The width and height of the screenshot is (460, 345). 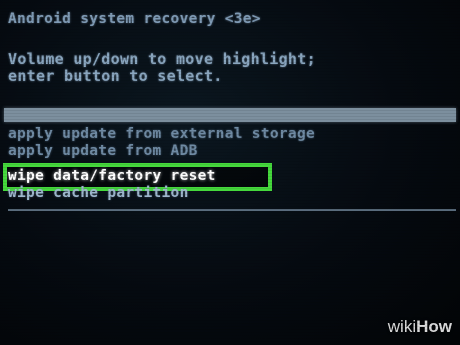 What do you see at coordinates (232, 210) in the screenshot?
I see `menu-bottom-divider` at bounding box center [232, 210].